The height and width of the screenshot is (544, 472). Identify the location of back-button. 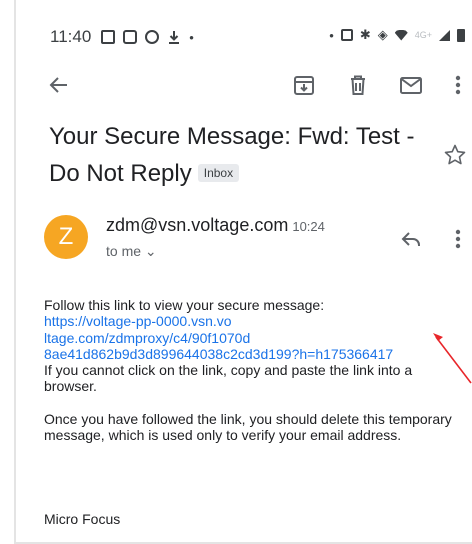
(59, 85).